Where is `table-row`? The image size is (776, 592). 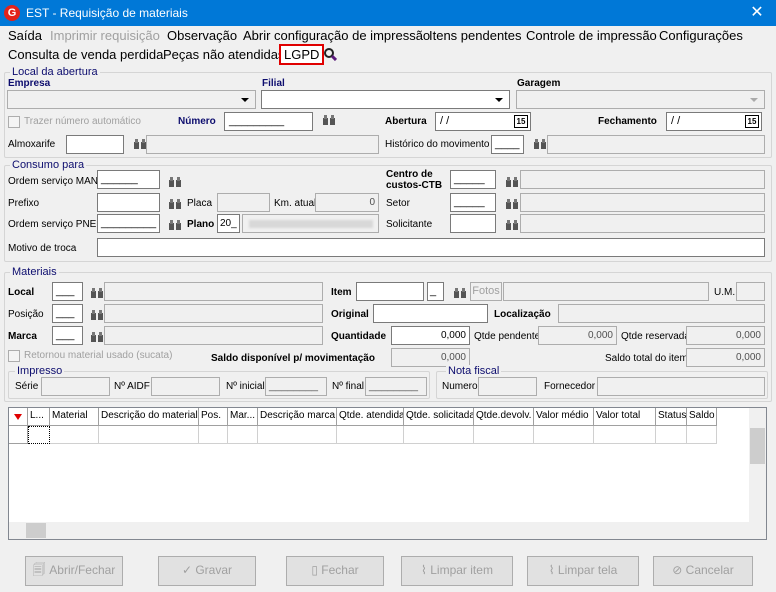 table-row is located at coordinates (379, 435).